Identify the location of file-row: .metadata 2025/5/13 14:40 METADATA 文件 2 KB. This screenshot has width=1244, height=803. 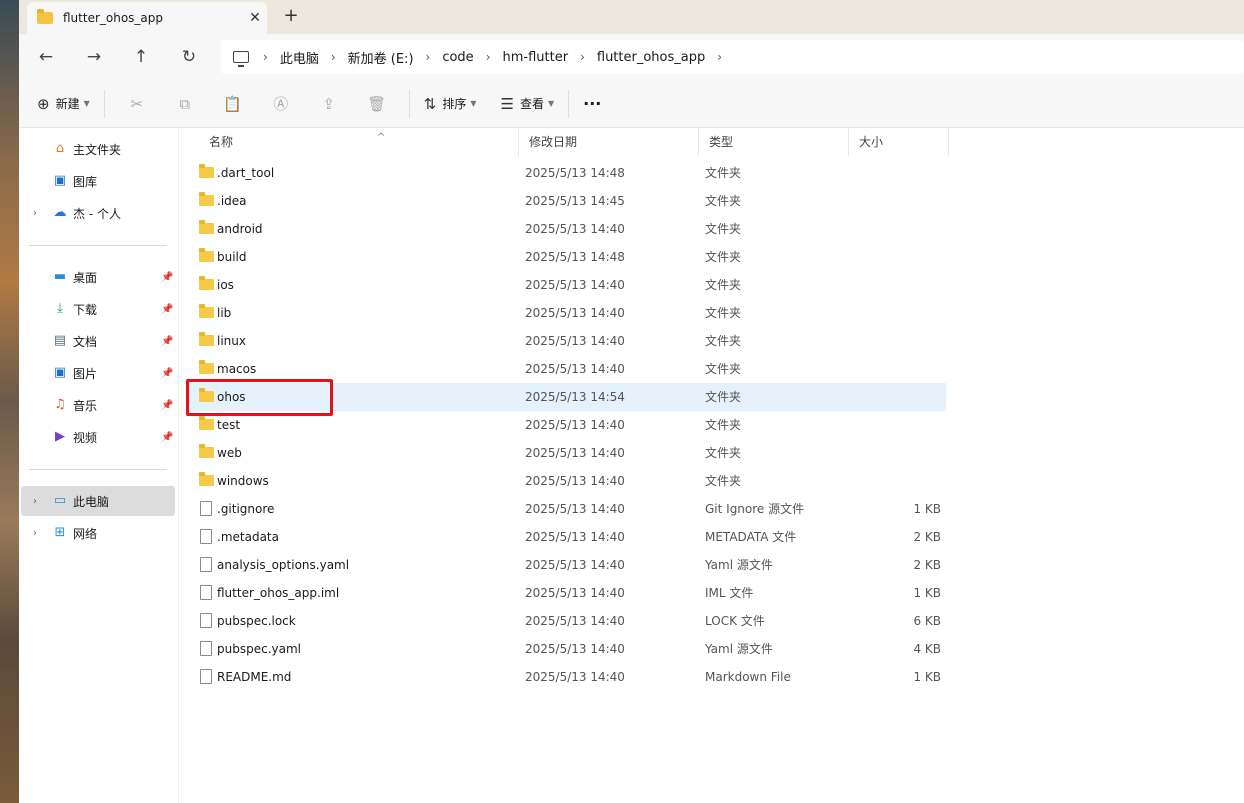
(566, 537).